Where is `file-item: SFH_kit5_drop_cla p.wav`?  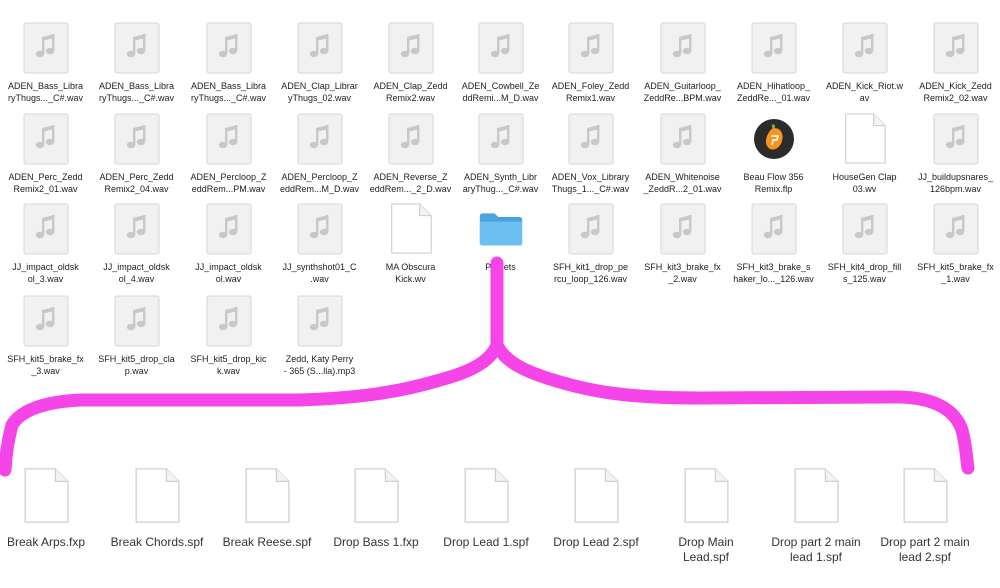 file-item: SFH_kit5_drop_cla p.wav is located at coordinates (136, 336).